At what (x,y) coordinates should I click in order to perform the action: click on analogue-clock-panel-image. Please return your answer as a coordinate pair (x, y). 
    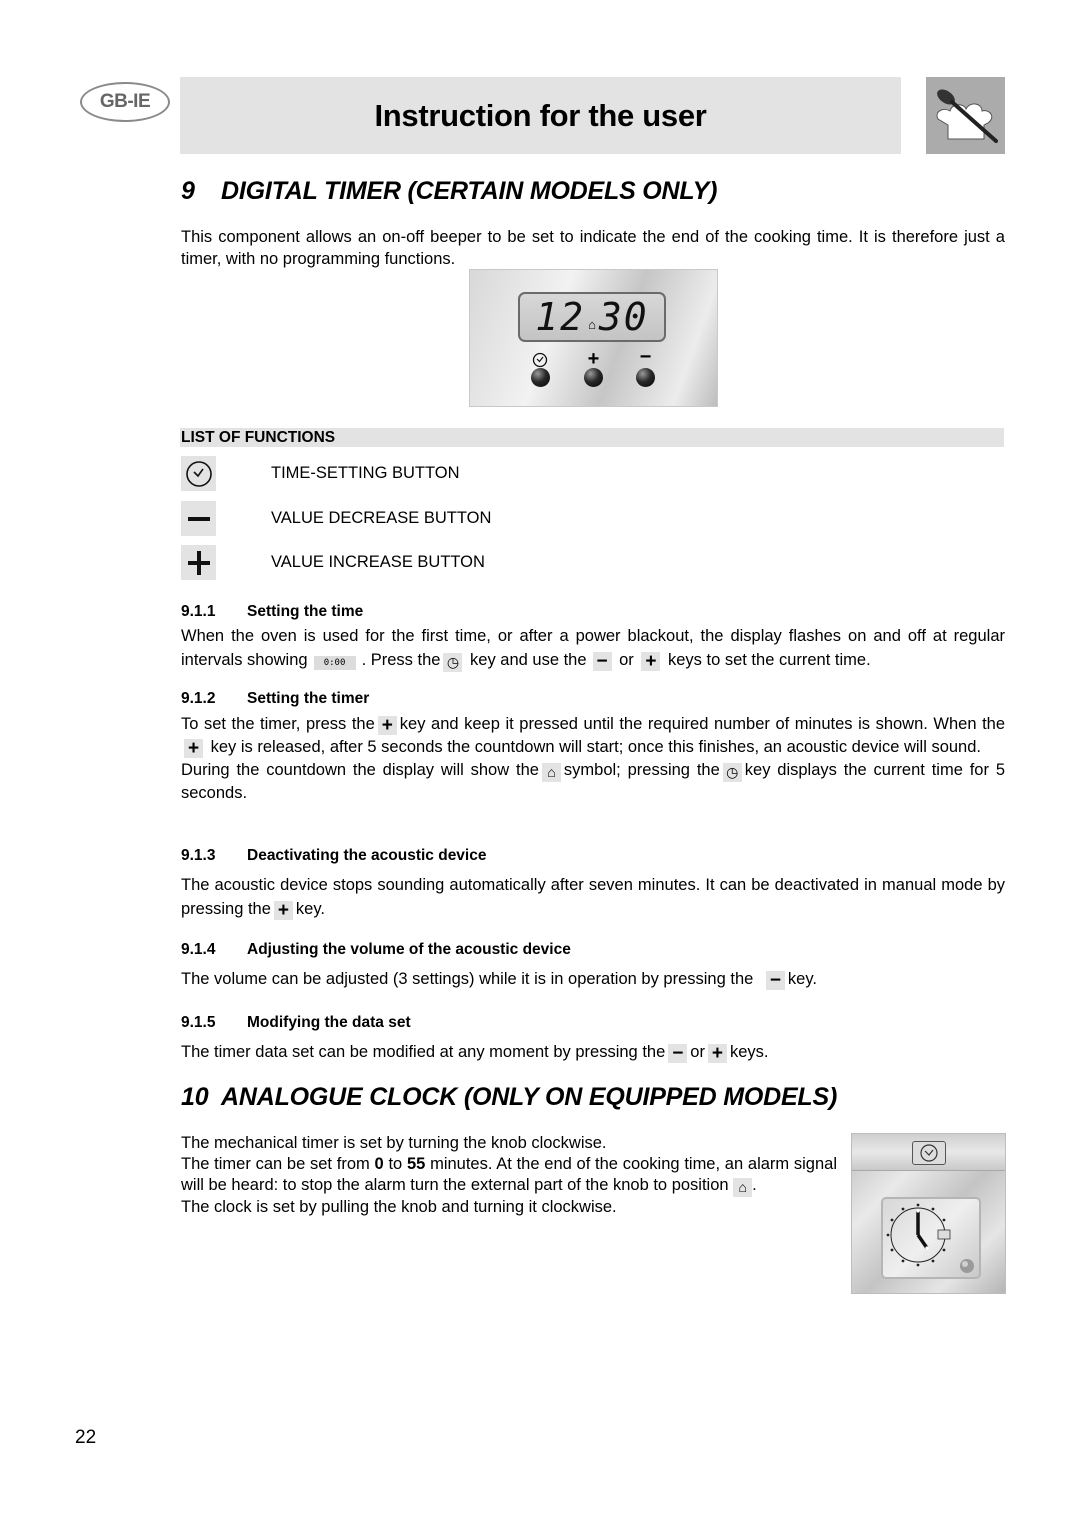
    Looking at the image, I should click on (928, 1213).